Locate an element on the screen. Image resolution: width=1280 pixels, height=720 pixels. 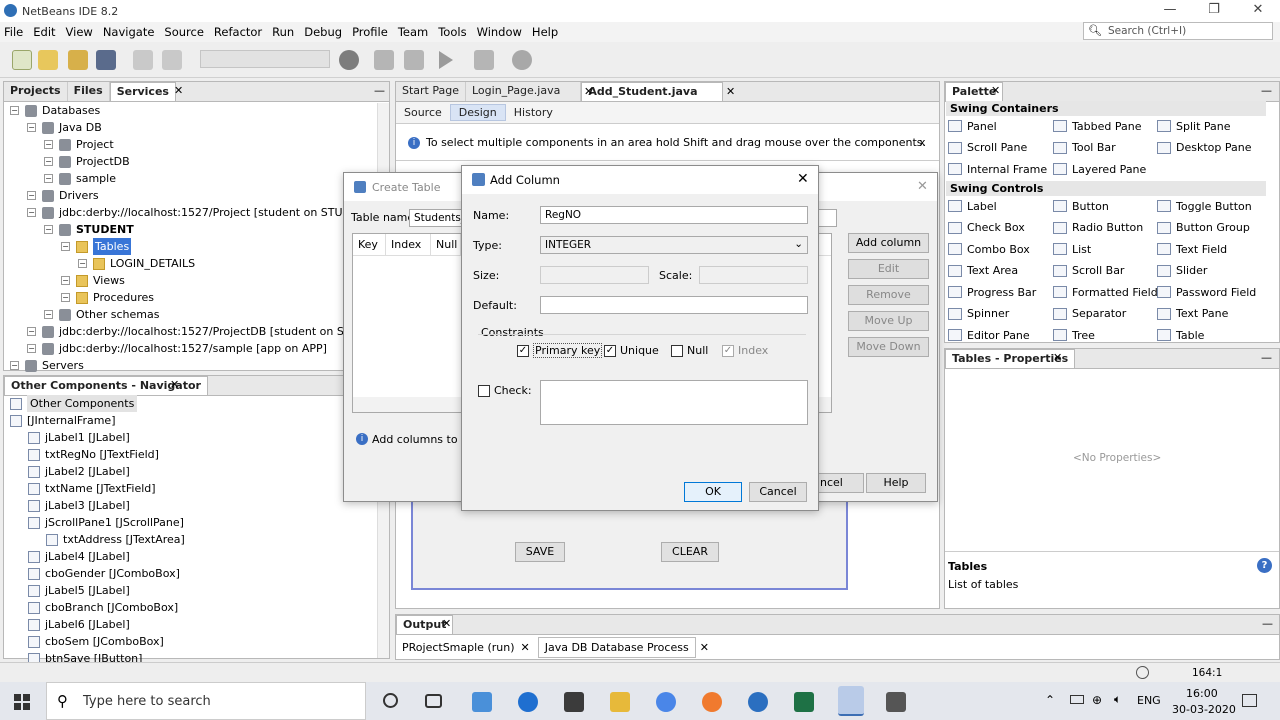
globe-icon is located at coordinates (349, 60).